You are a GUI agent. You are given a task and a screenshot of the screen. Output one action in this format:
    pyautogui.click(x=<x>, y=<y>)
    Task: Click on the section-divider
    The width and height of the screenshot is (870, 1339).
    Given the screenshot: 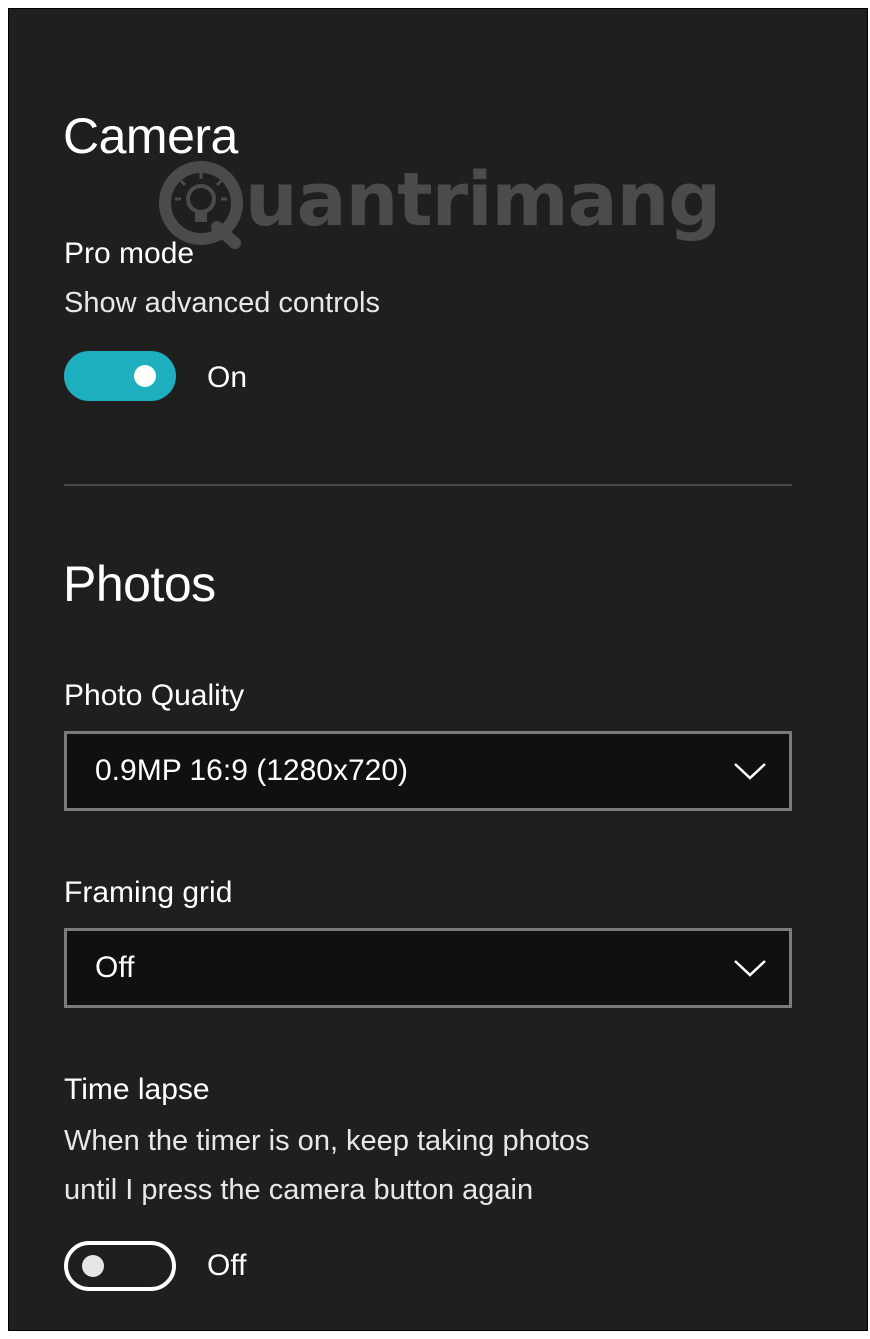 What is the action you would take?
    pyautogui.click(x=428, y=485)
    